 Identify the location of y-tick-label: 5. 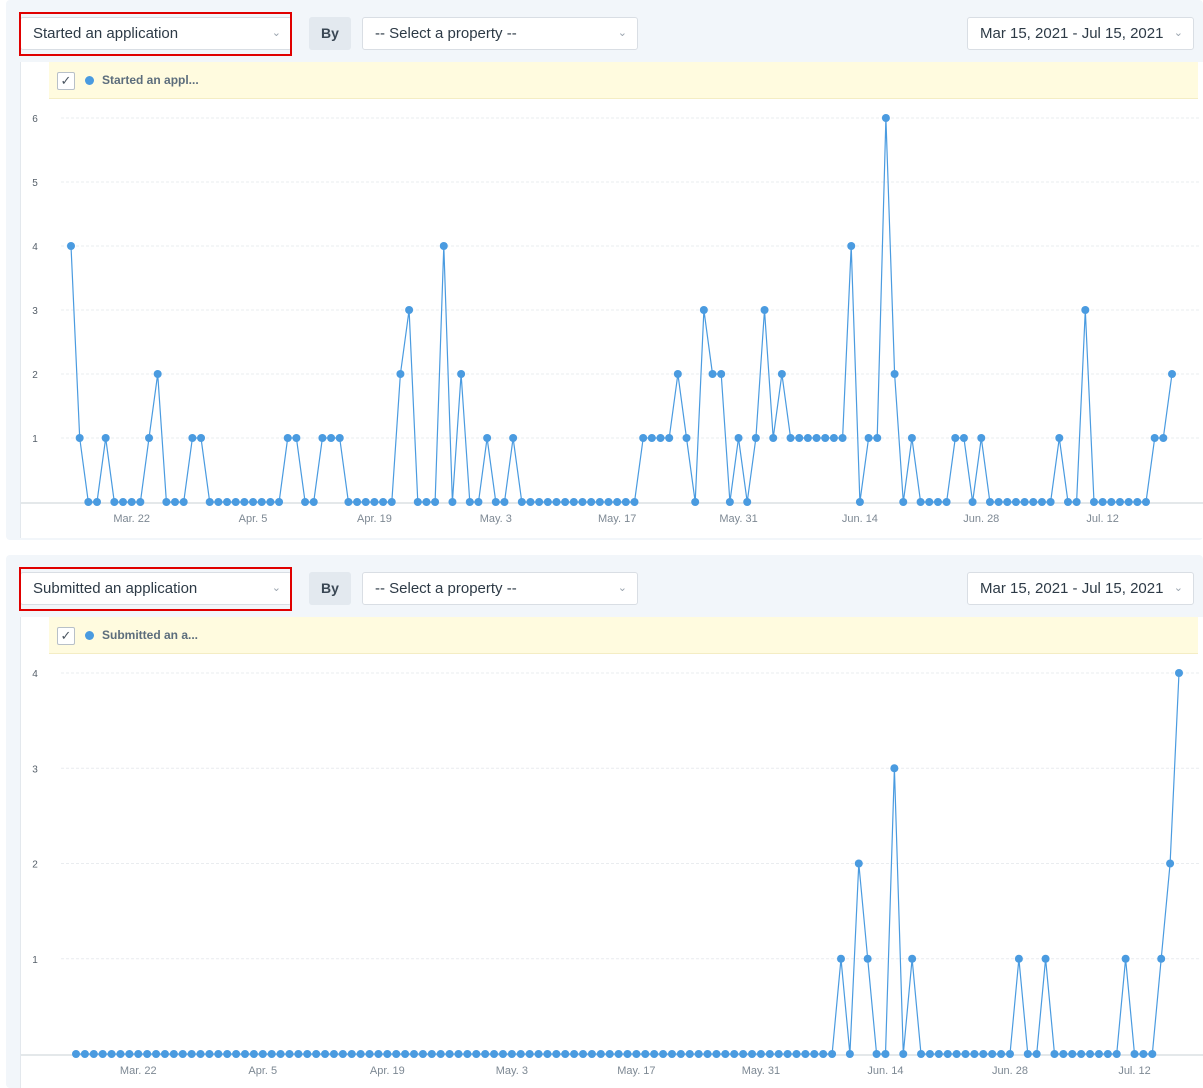
(35, 183).